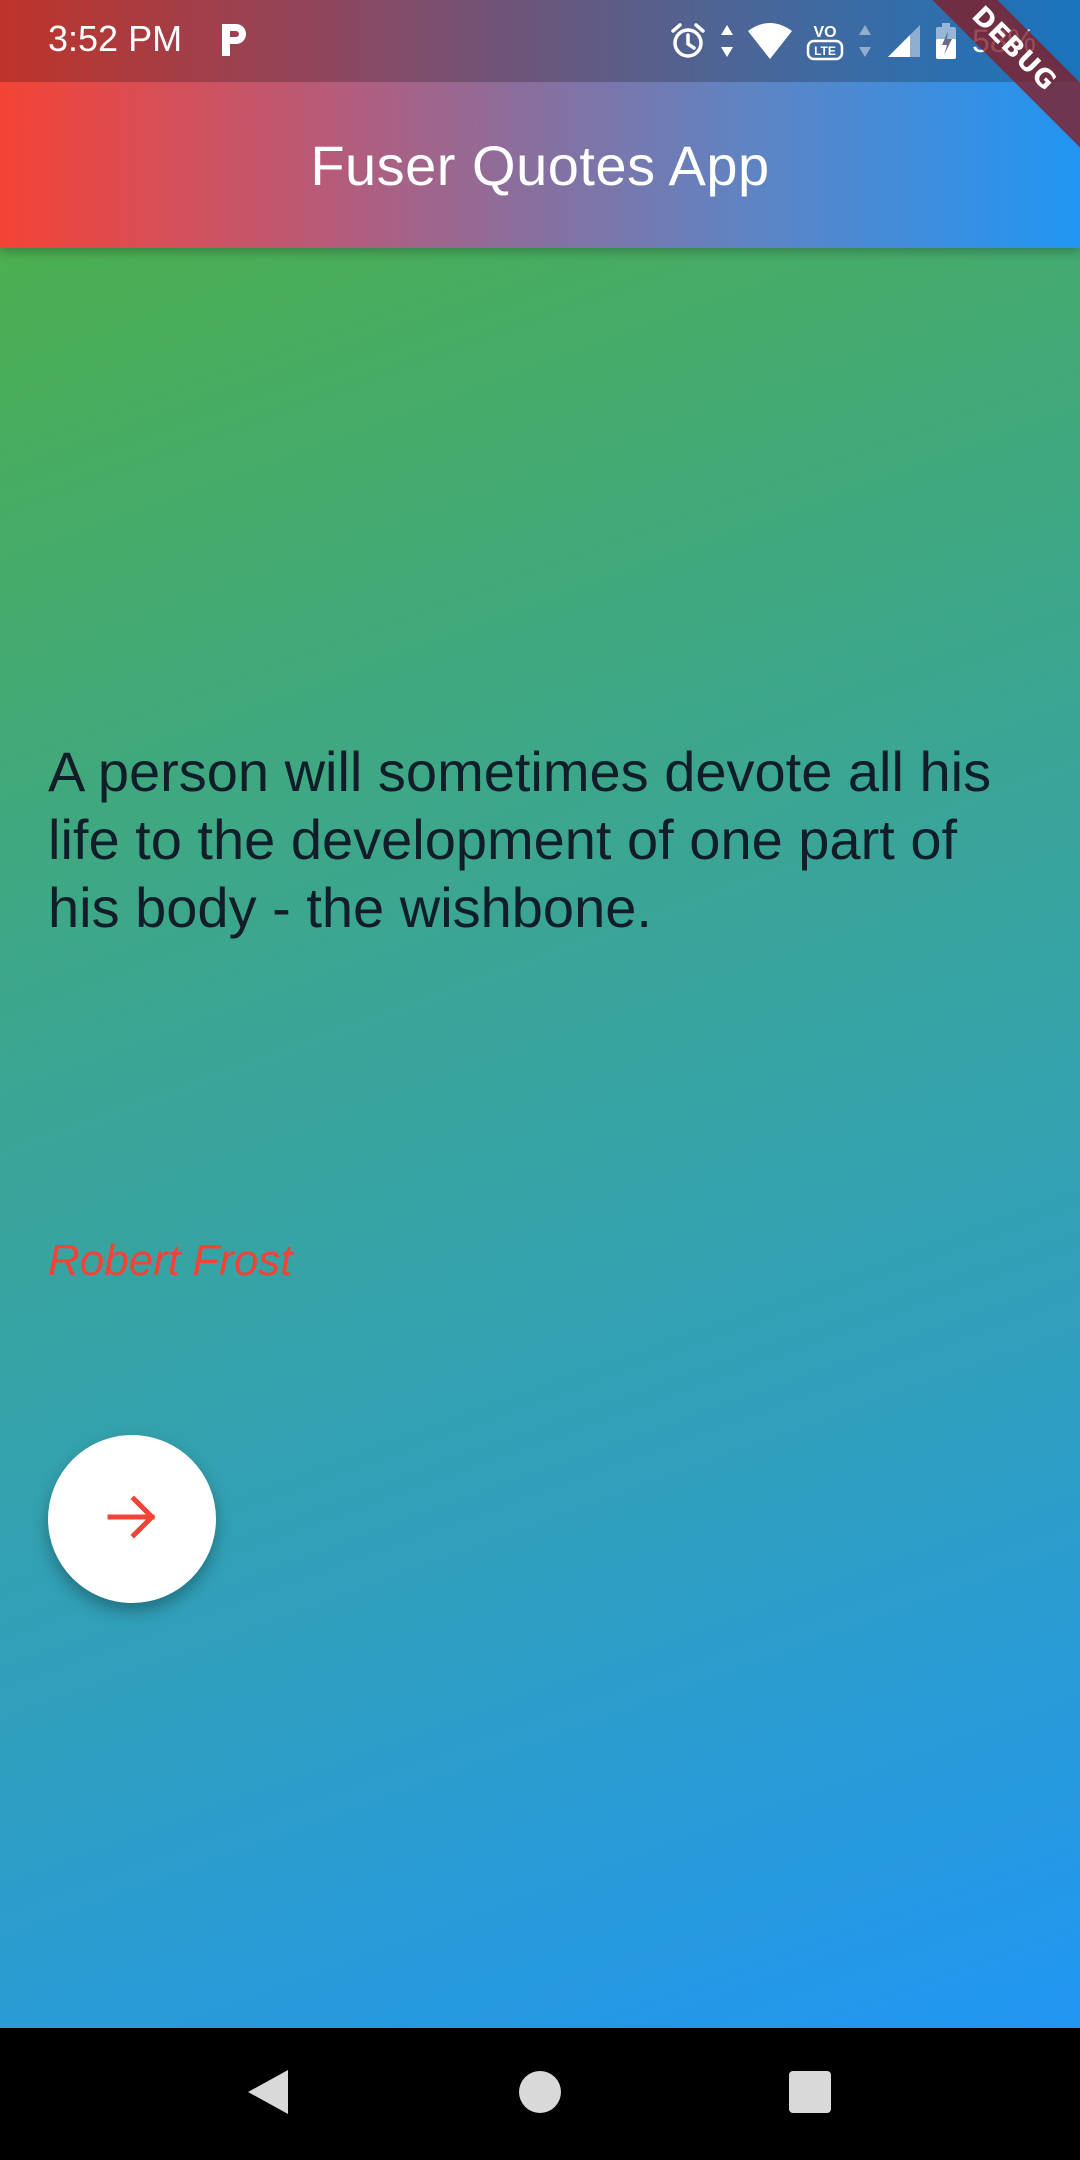 The width and height of the screenshot is (1080, 2160). I want to click on status-bar: 3:52 PM VO LTE, so click(540, 41).